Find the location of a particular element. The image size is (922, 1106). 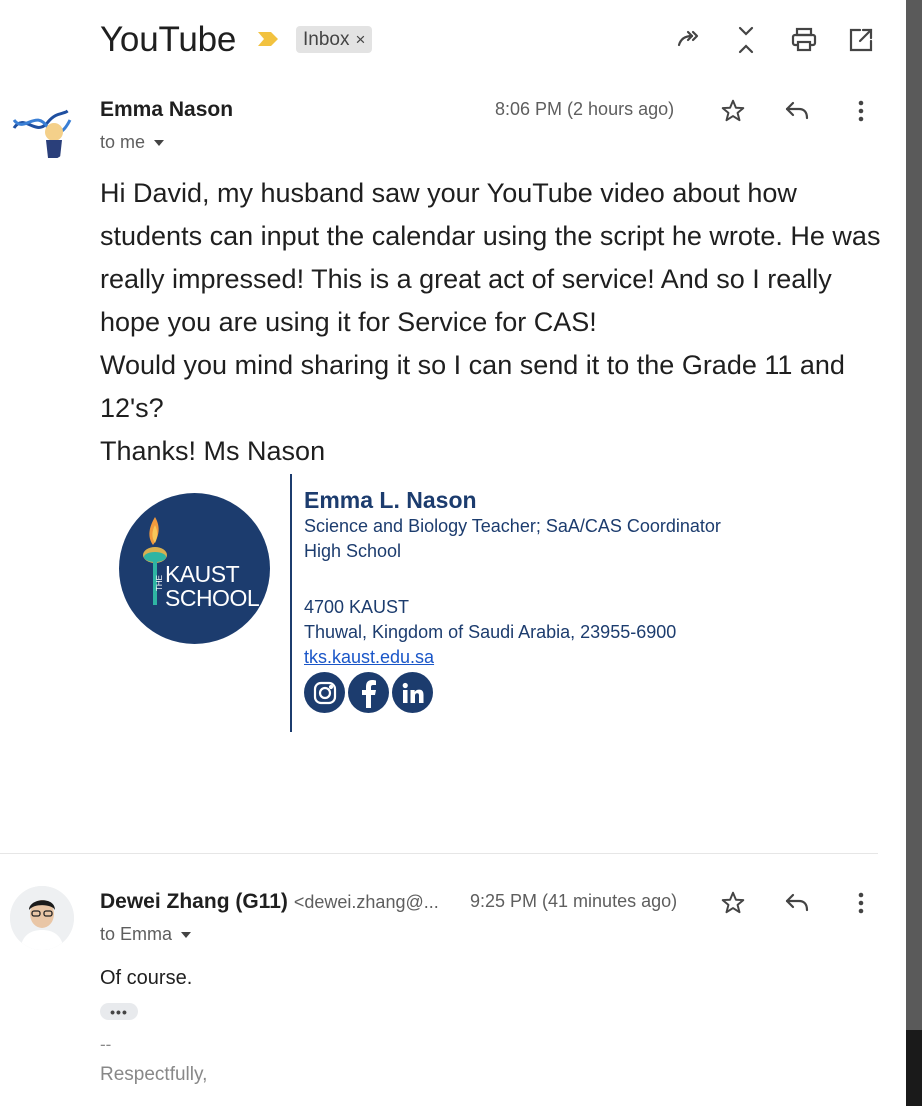

recipient-details: to me is located at coordinates (132, 142).